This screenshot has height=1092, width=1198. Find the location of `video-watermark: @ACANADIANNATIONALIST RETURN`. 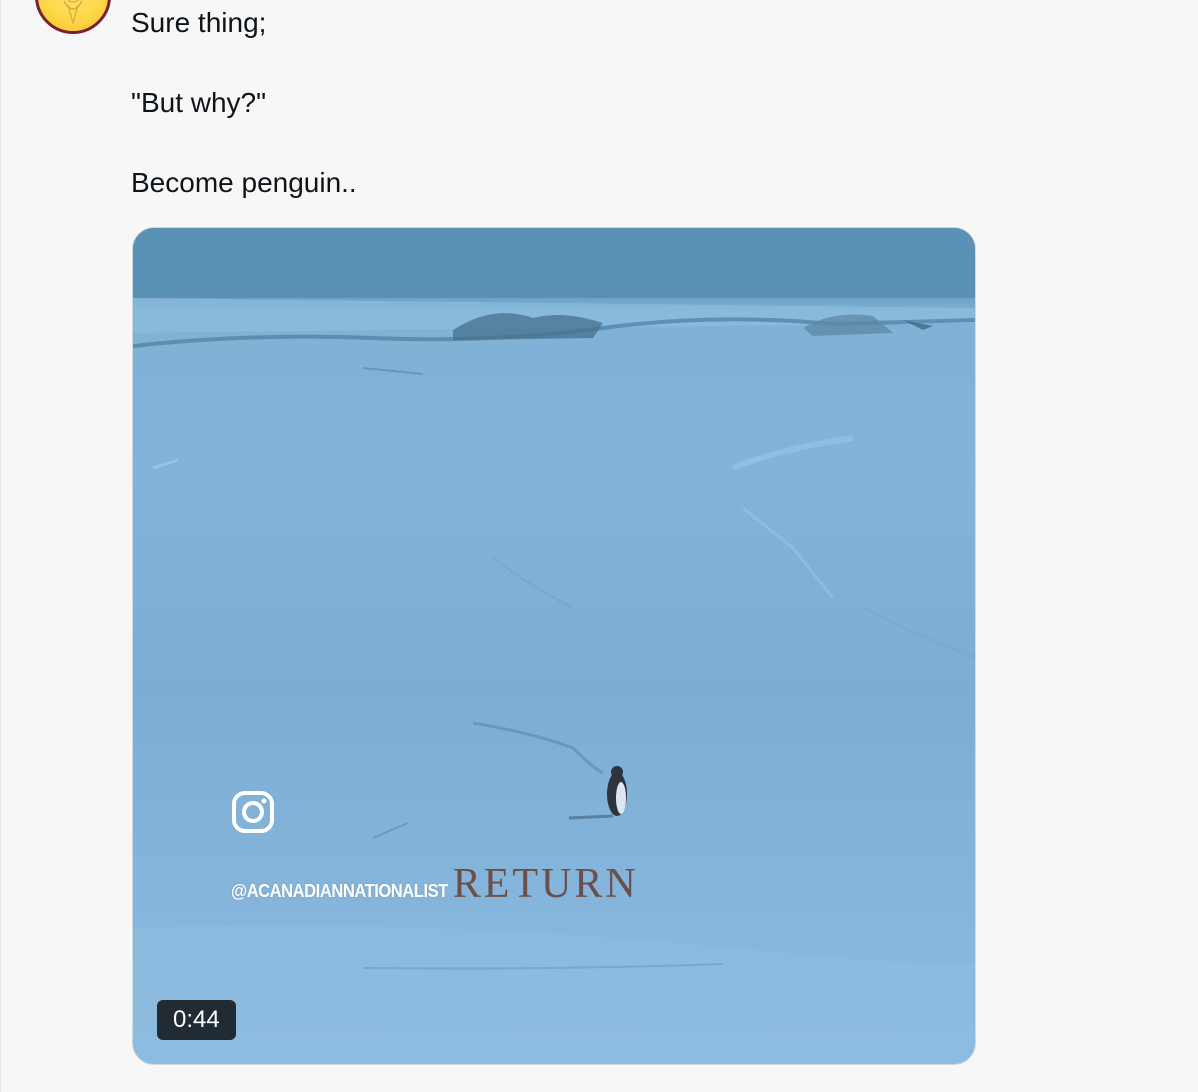

video-watermark: @ACANADIANNATIONALIST RETURN is located at coordinates (435, 884).